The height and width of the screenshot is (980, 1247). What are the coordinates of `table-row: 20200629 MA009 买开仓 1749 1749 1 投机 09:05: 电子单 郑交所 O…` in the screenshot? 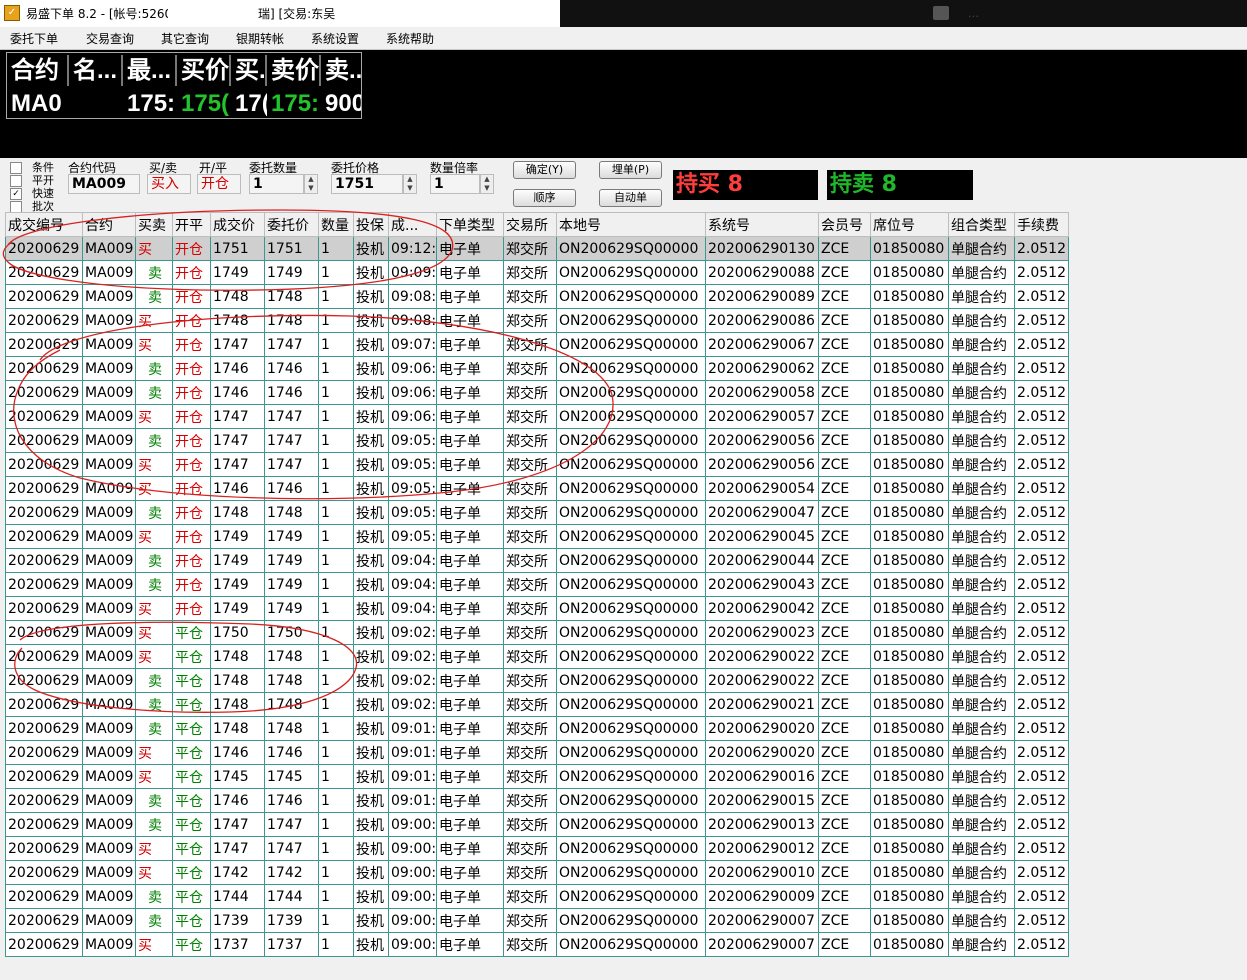 It's located at (537, 536).